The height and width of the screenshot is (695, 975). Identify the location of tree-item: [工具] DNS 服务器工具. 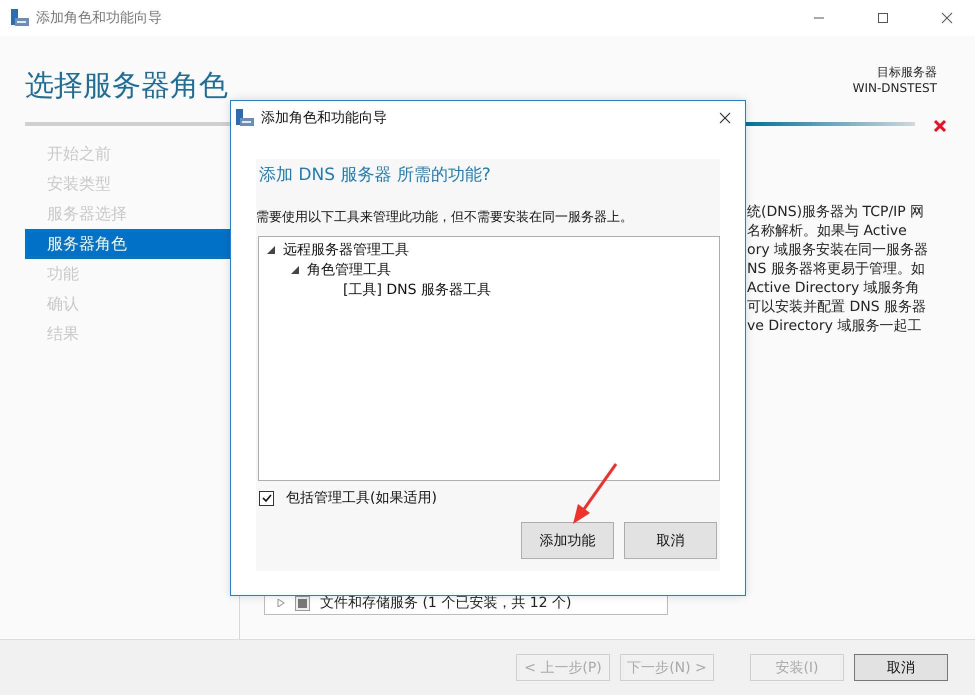
(417, 290).